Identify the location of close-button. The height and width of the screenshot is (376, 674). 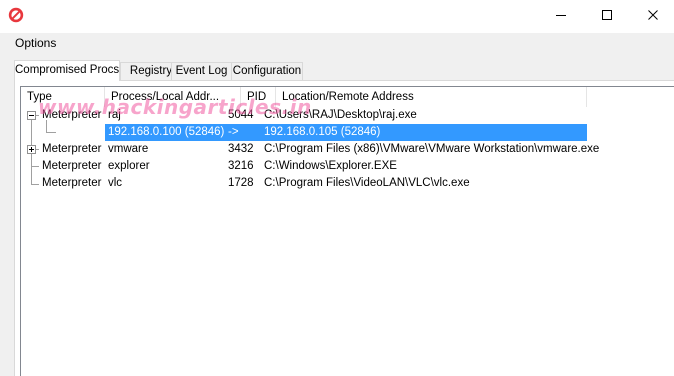
(652, 15).